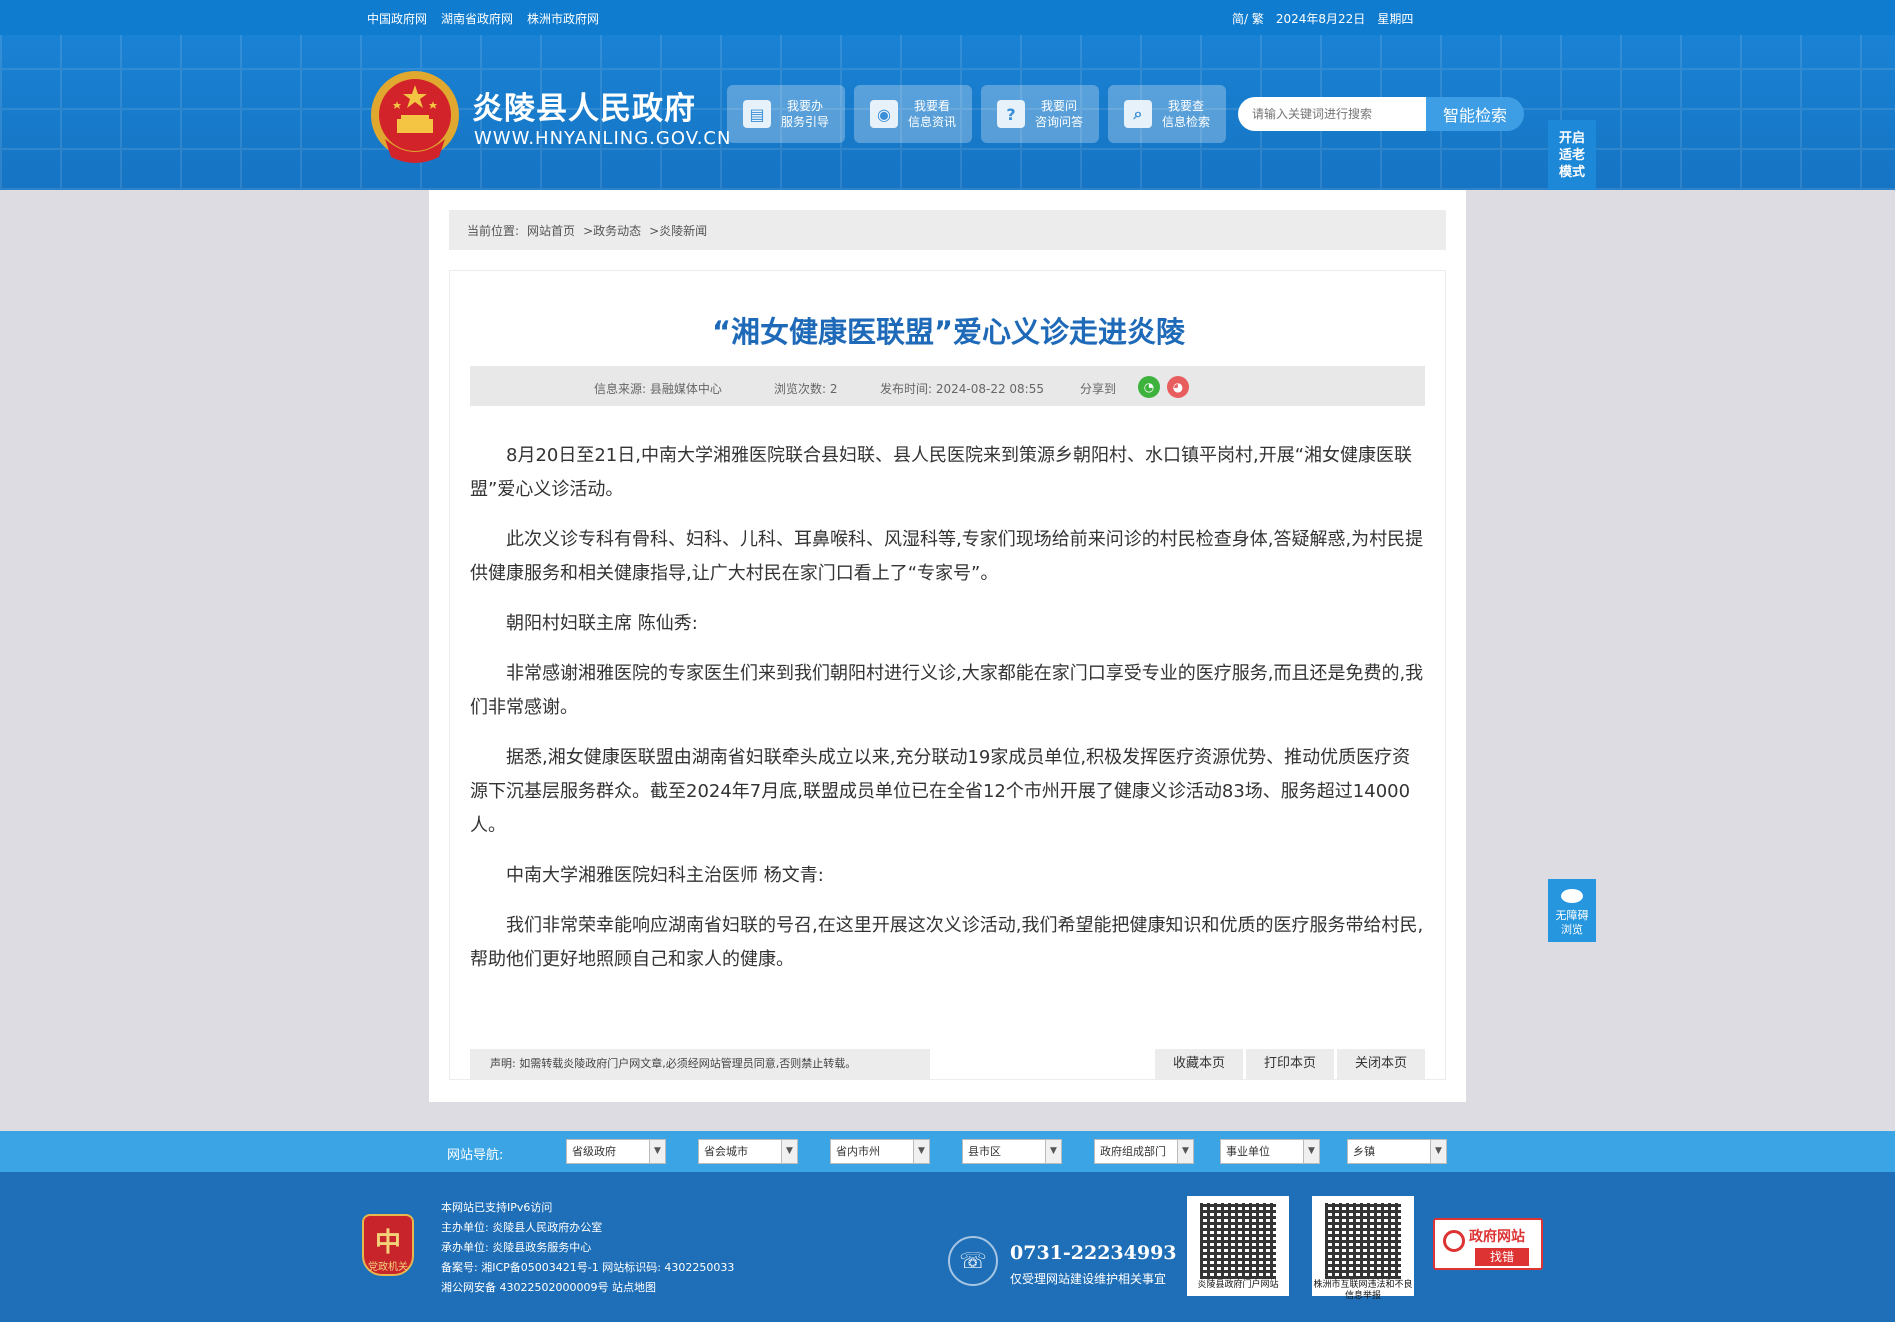 This screenshot has height=1322, width=1895. I want to click on date-text: 2024年8月22日, so click(1320, 19).